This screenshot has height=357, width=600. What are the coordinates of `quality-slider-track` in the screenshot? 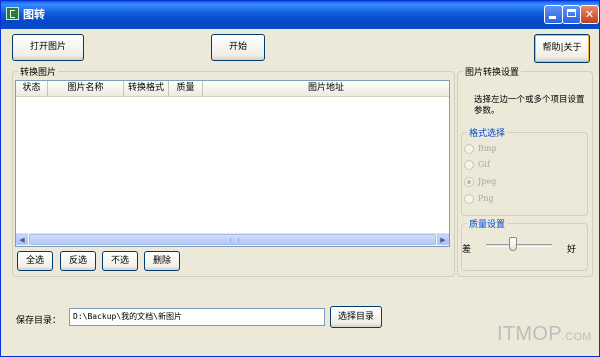 It's located at (519, 245).